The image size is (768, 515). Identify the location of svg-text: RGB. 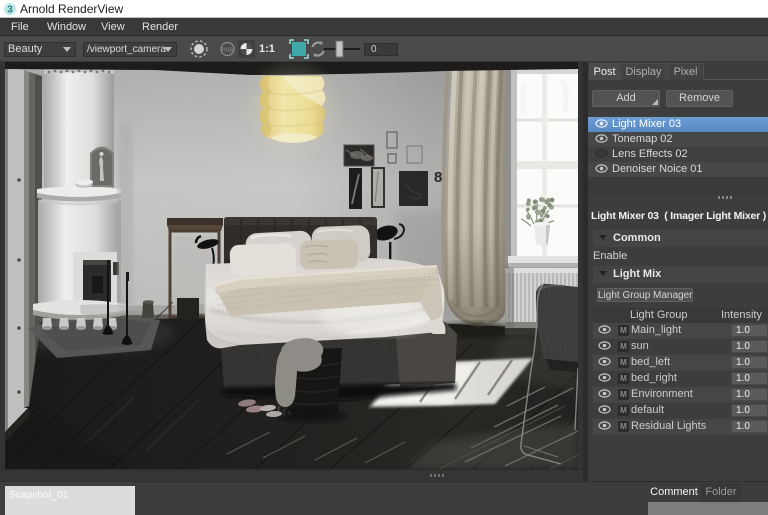
(228, 51).